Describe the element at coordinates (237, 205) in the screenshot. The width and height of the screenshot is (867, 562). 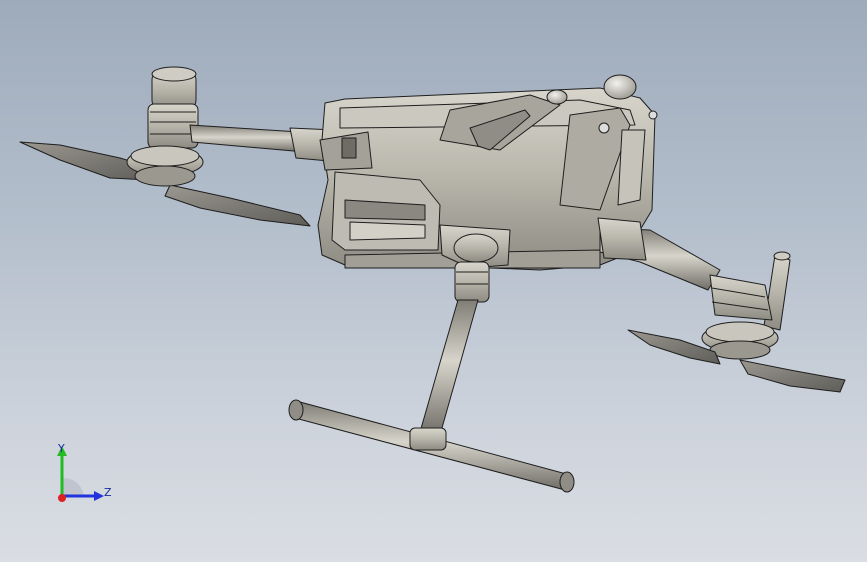
I see `left-propeller-blade-right` at that location.